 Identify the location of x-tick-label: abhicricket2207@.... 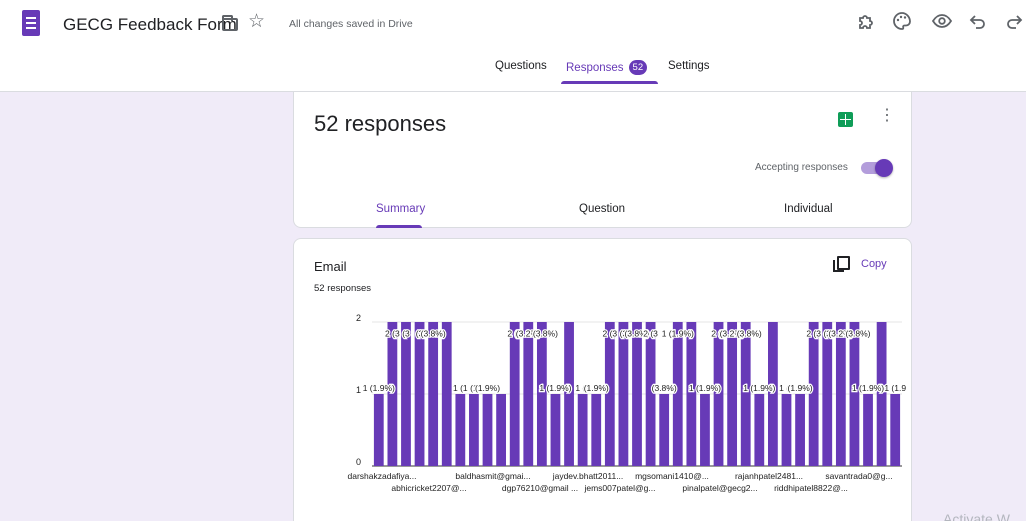
(428, 488).